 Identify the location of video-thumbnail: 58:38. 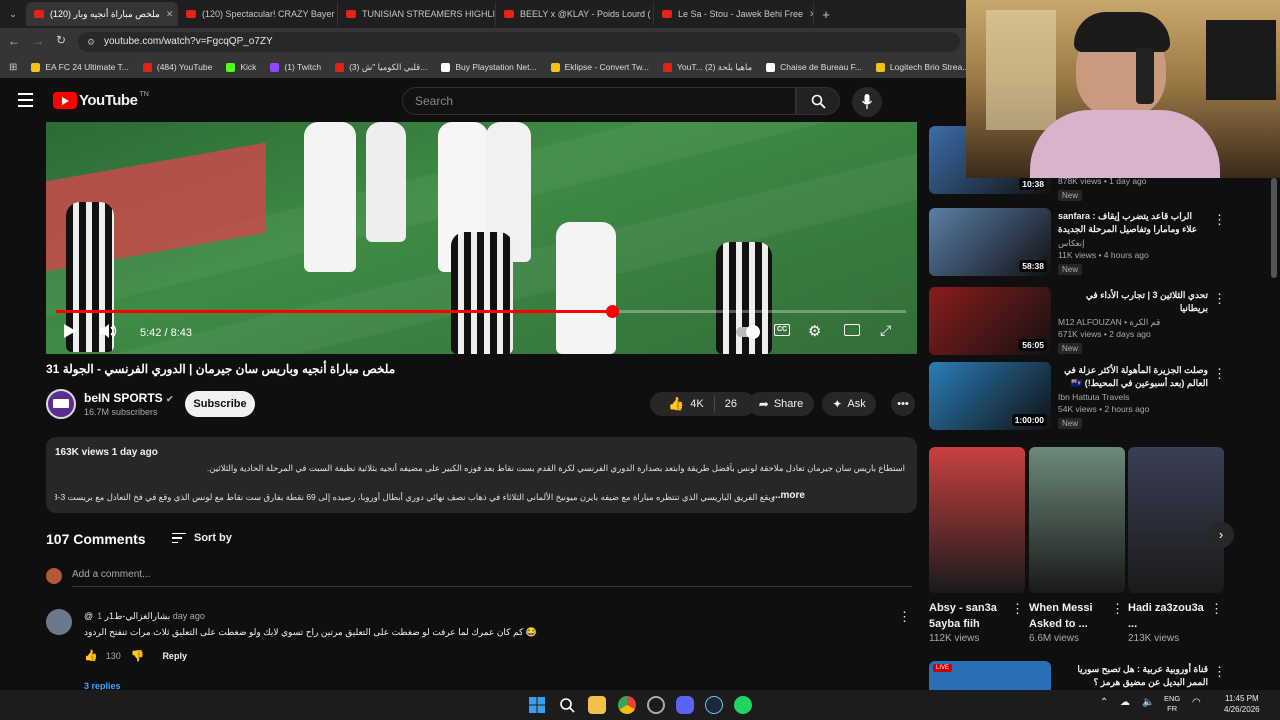
(990, 242).